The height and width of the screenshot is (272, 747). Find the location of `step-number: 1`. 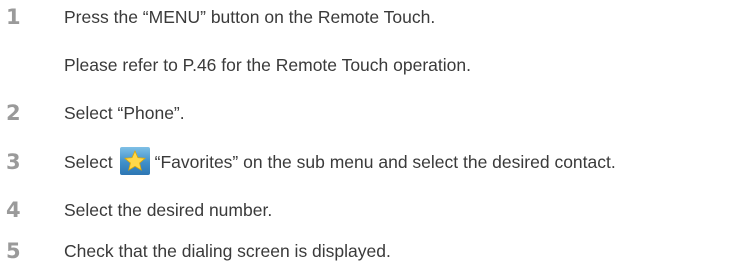

step-number: 1 is located at coordinates (13, 17).